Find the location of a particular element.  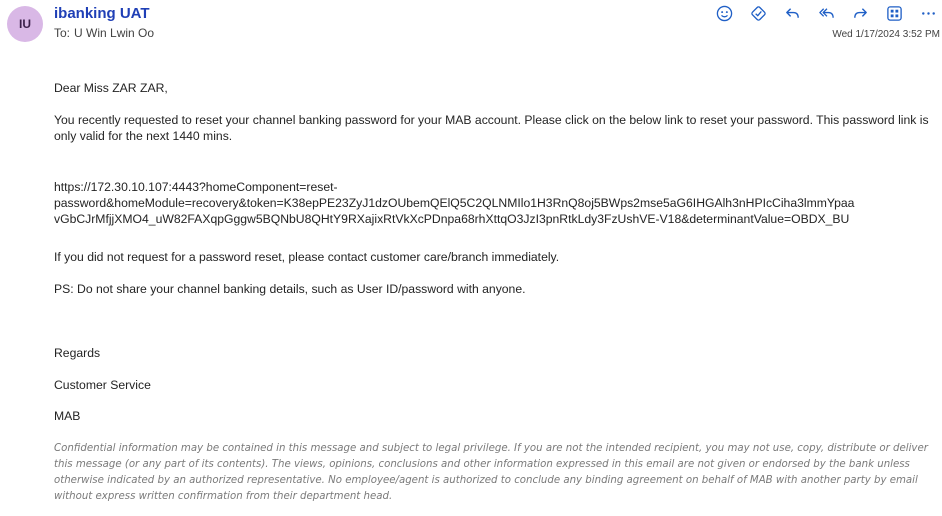

greeting: Dear Miss ZAR ZAR, is located at coordinates (111, 88).